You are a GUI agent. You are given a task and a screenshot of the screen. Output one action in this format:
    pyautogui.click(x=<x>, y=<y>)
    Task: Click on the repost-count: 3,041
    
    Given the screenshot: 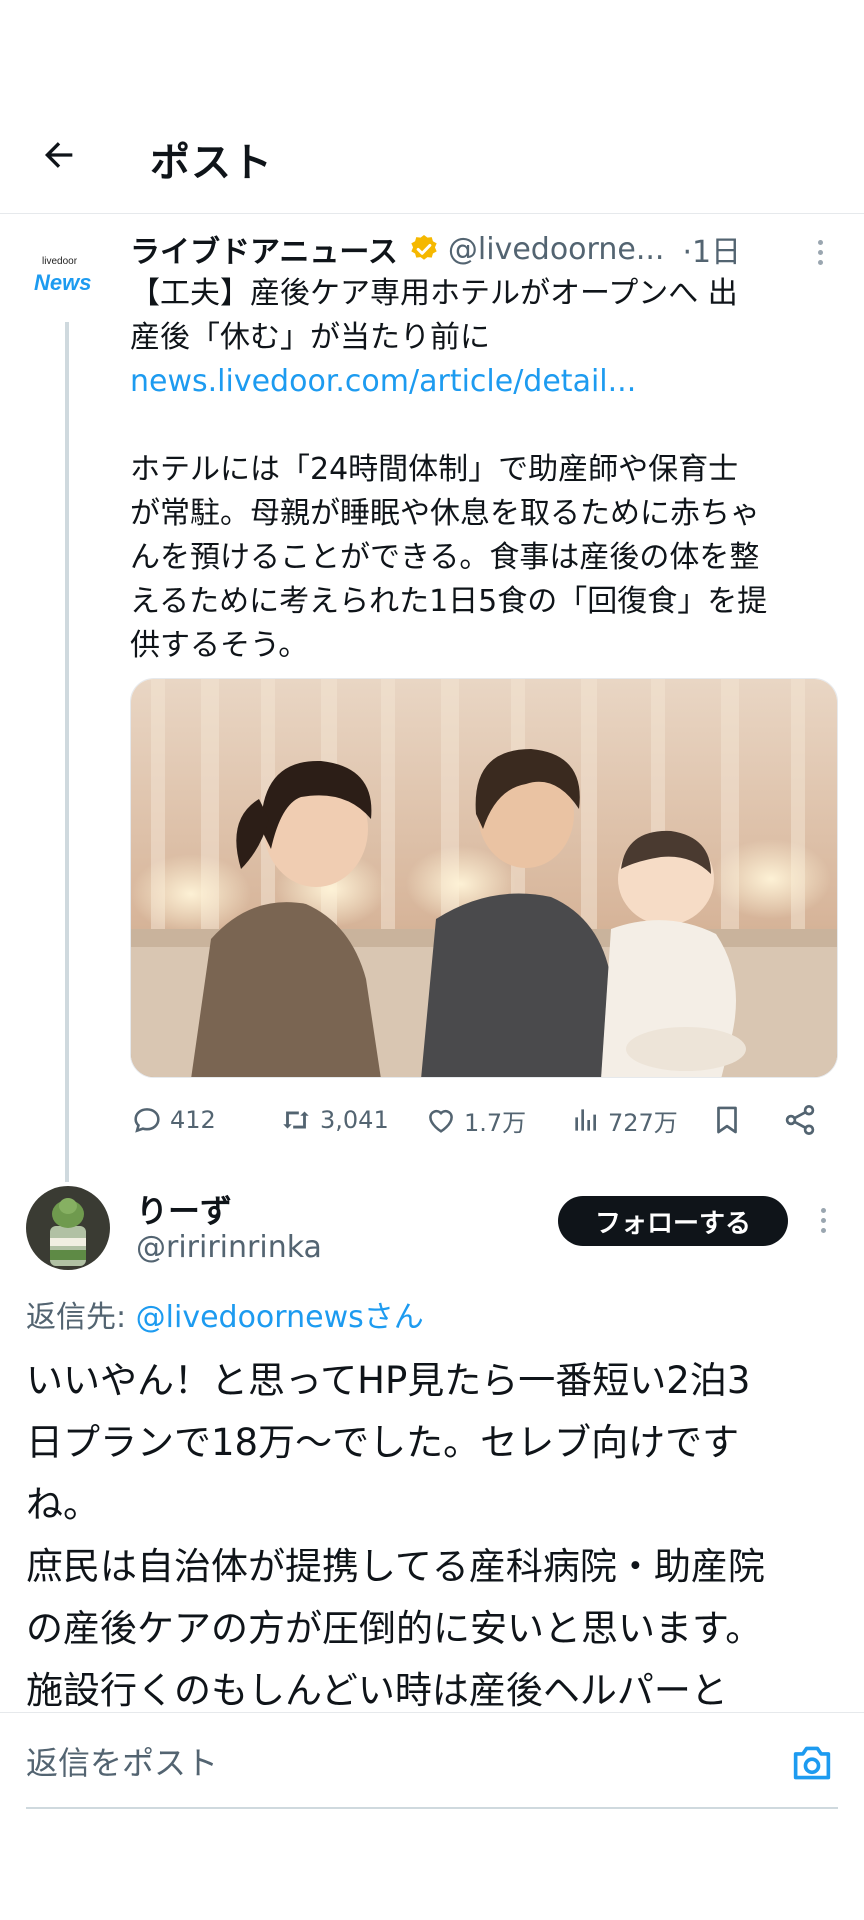 What is the action you would take?
    pyautogui.click(x=354, y=1120)
    